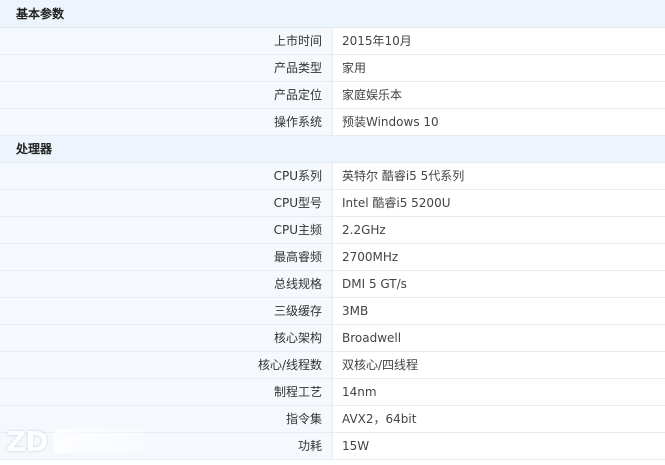 The image size is (665, 465). What do you see at coordinates (166, 338) in the screenshot?
I see `spec-label: 核心架构` at bounding box center [166, 338].